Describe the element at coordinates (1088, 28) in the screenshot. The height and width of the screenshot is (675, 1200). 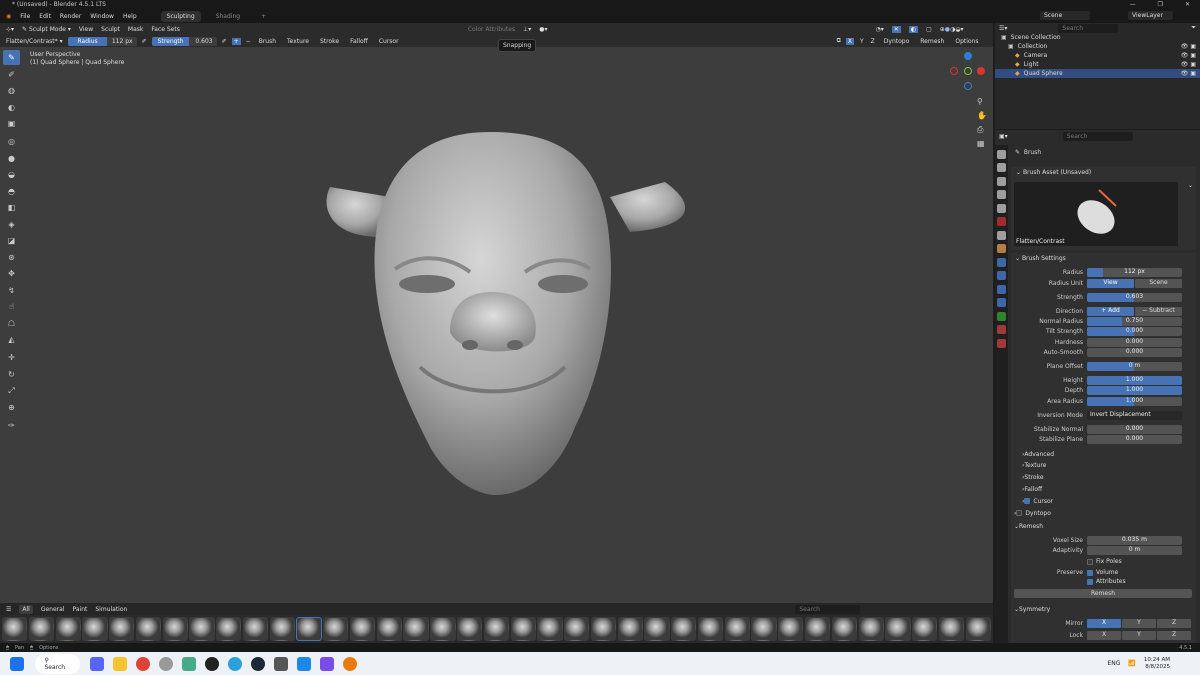
I see `outliner-search-input: Search` at that location.